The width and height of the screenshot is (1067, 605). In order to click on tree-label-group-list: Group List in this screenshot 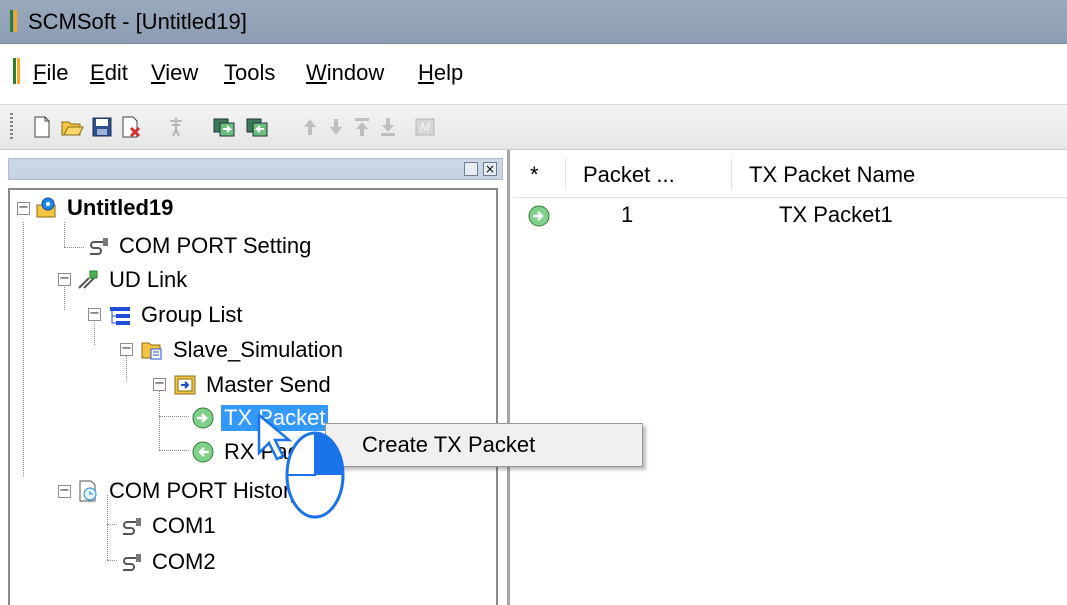, I will do `click(192, 314)`.